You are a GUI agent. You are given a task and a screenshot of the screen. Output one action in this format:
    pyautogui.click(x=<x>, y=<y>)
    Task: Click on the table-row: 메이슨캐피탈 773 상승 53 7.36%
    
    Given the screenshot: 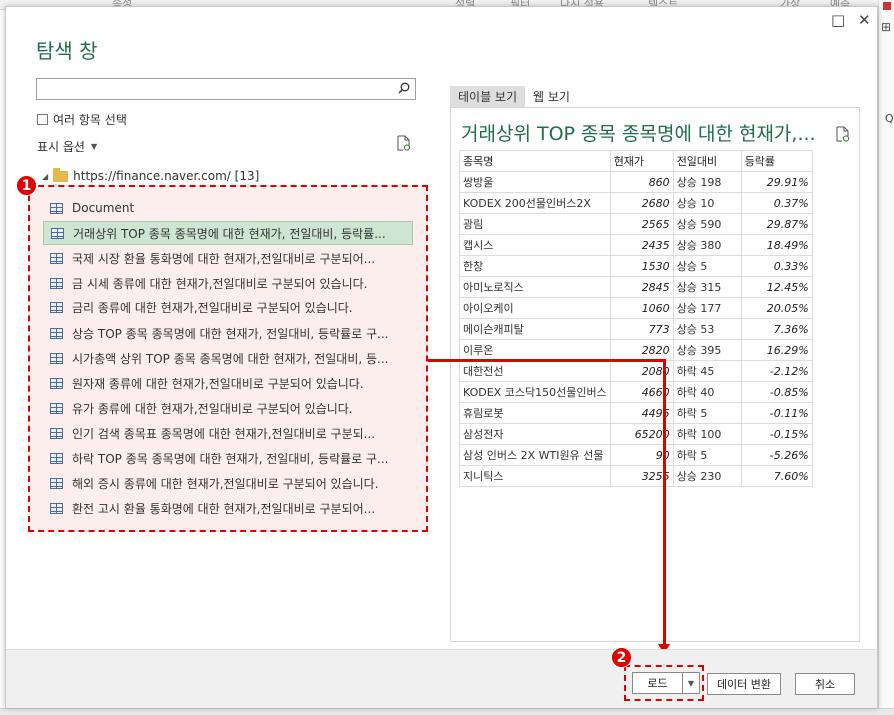 What is the action you would take?
    pyautogui.click(x=636, y=329)
    